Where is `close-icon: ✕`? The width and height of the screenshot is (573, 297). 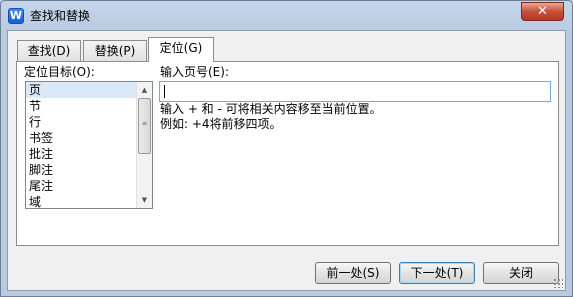 close-icon: ✕ is located at coordinates (542, 11).